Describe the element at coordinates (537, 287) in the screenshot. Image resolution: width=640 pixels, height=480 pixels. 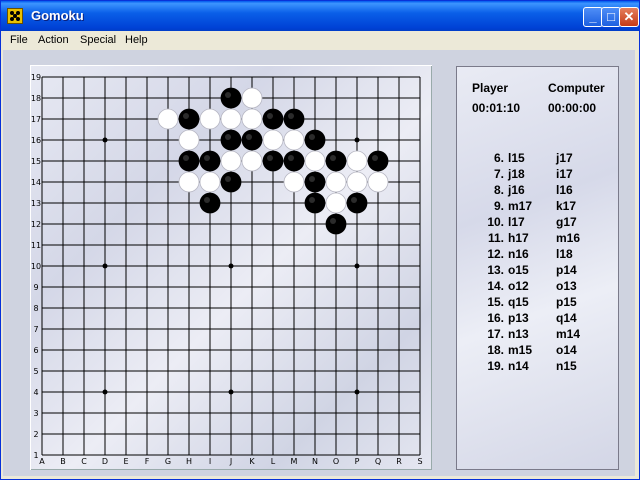
I see `move-row: 14. o12 o13` at that location.